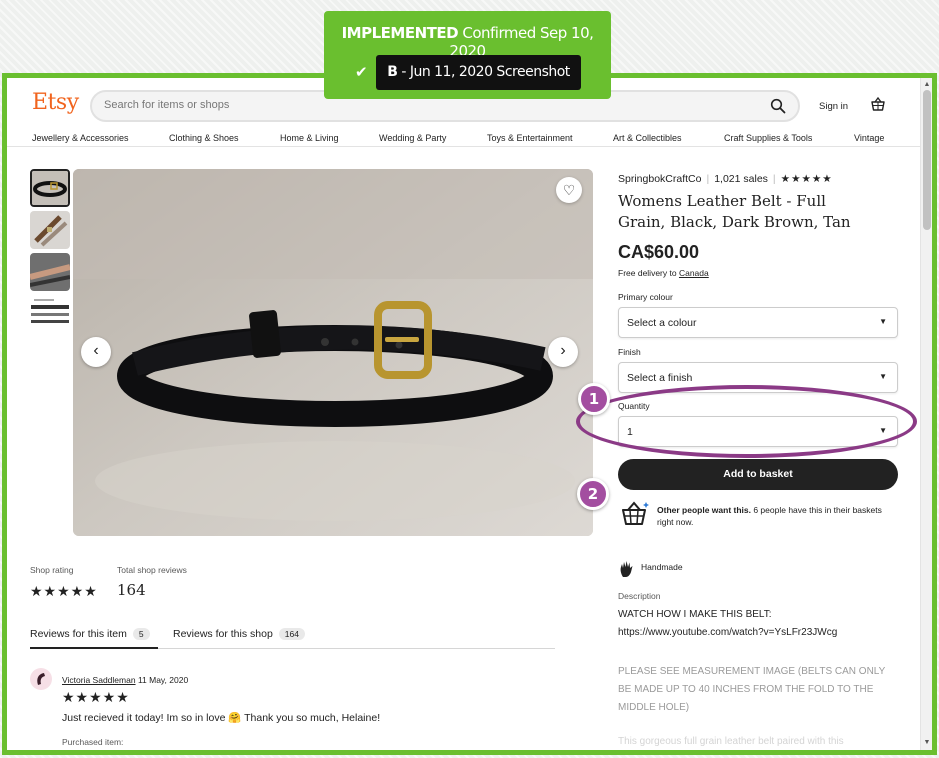 The height and width of the screenshot is (758, 939). Describe the element at coordinates (927, 743) in the screenshot. I see `scroll-down-icon: ▼` at that location.